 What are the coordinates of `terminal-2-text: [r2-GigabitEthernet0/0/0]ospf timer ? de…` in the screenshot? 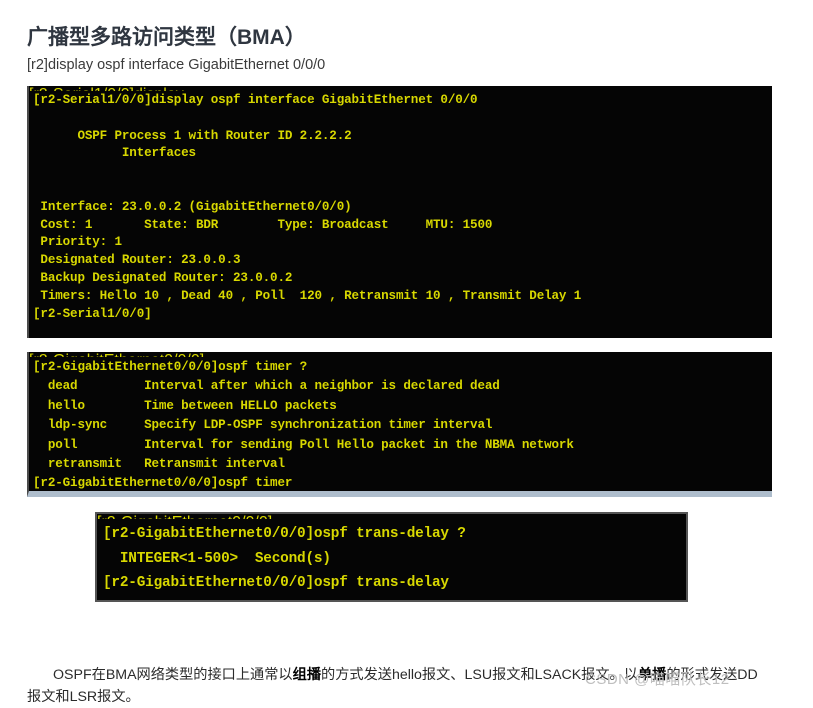 It's located at (303, 425).